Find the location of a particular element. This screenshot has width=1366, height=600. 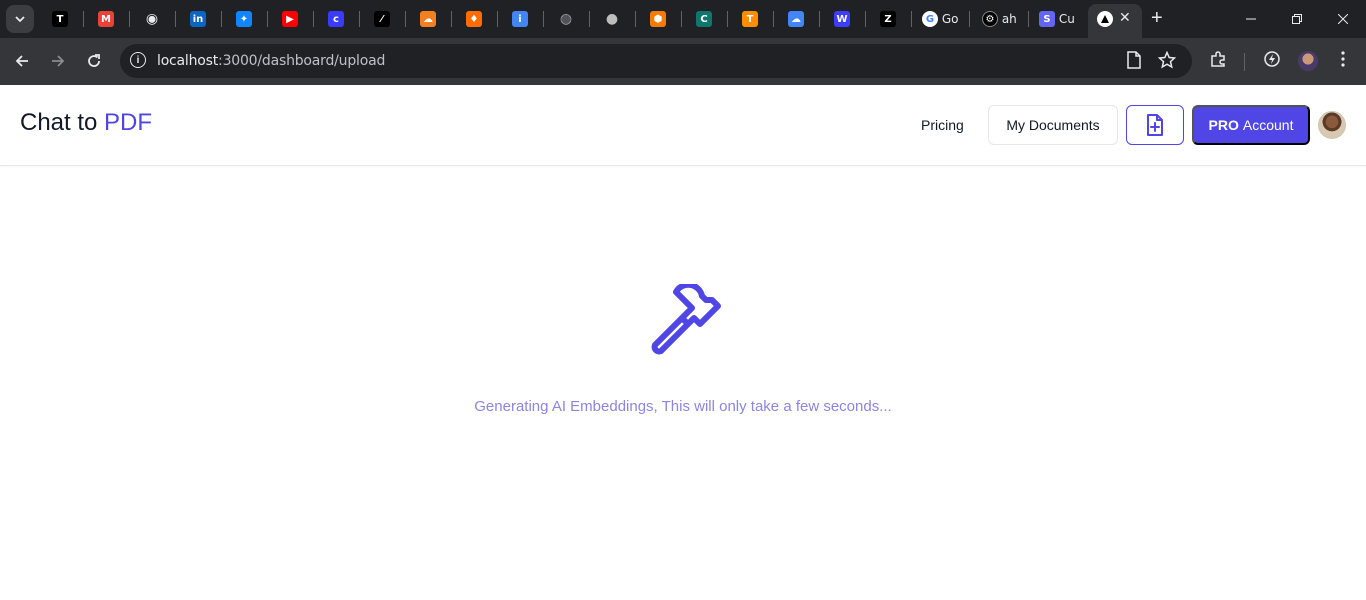

slash-square-icon: ⁄ is located at coordinates (382, 19).